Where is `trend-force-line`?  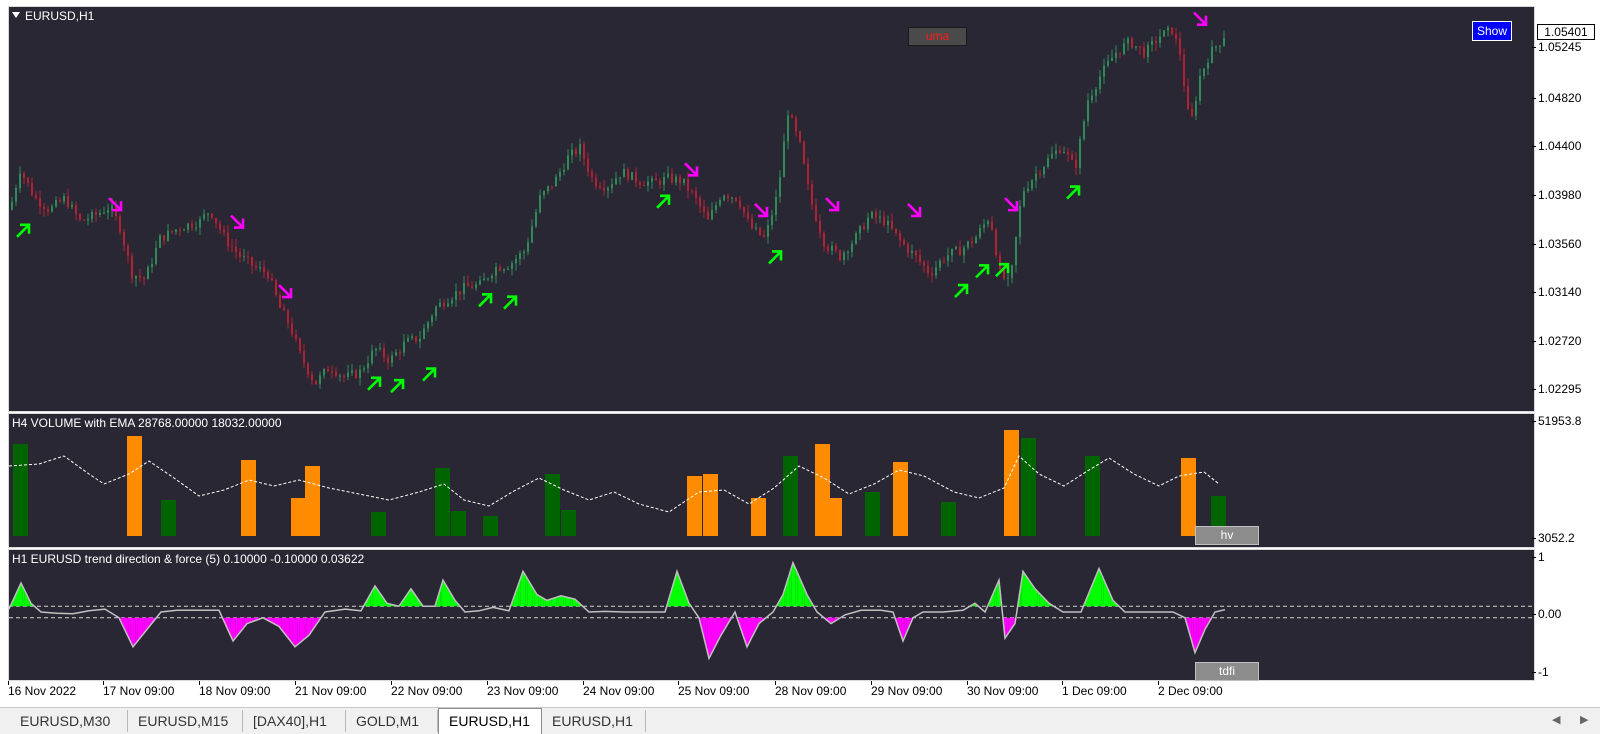
trend-force-line is located at coordinates (617, 610).